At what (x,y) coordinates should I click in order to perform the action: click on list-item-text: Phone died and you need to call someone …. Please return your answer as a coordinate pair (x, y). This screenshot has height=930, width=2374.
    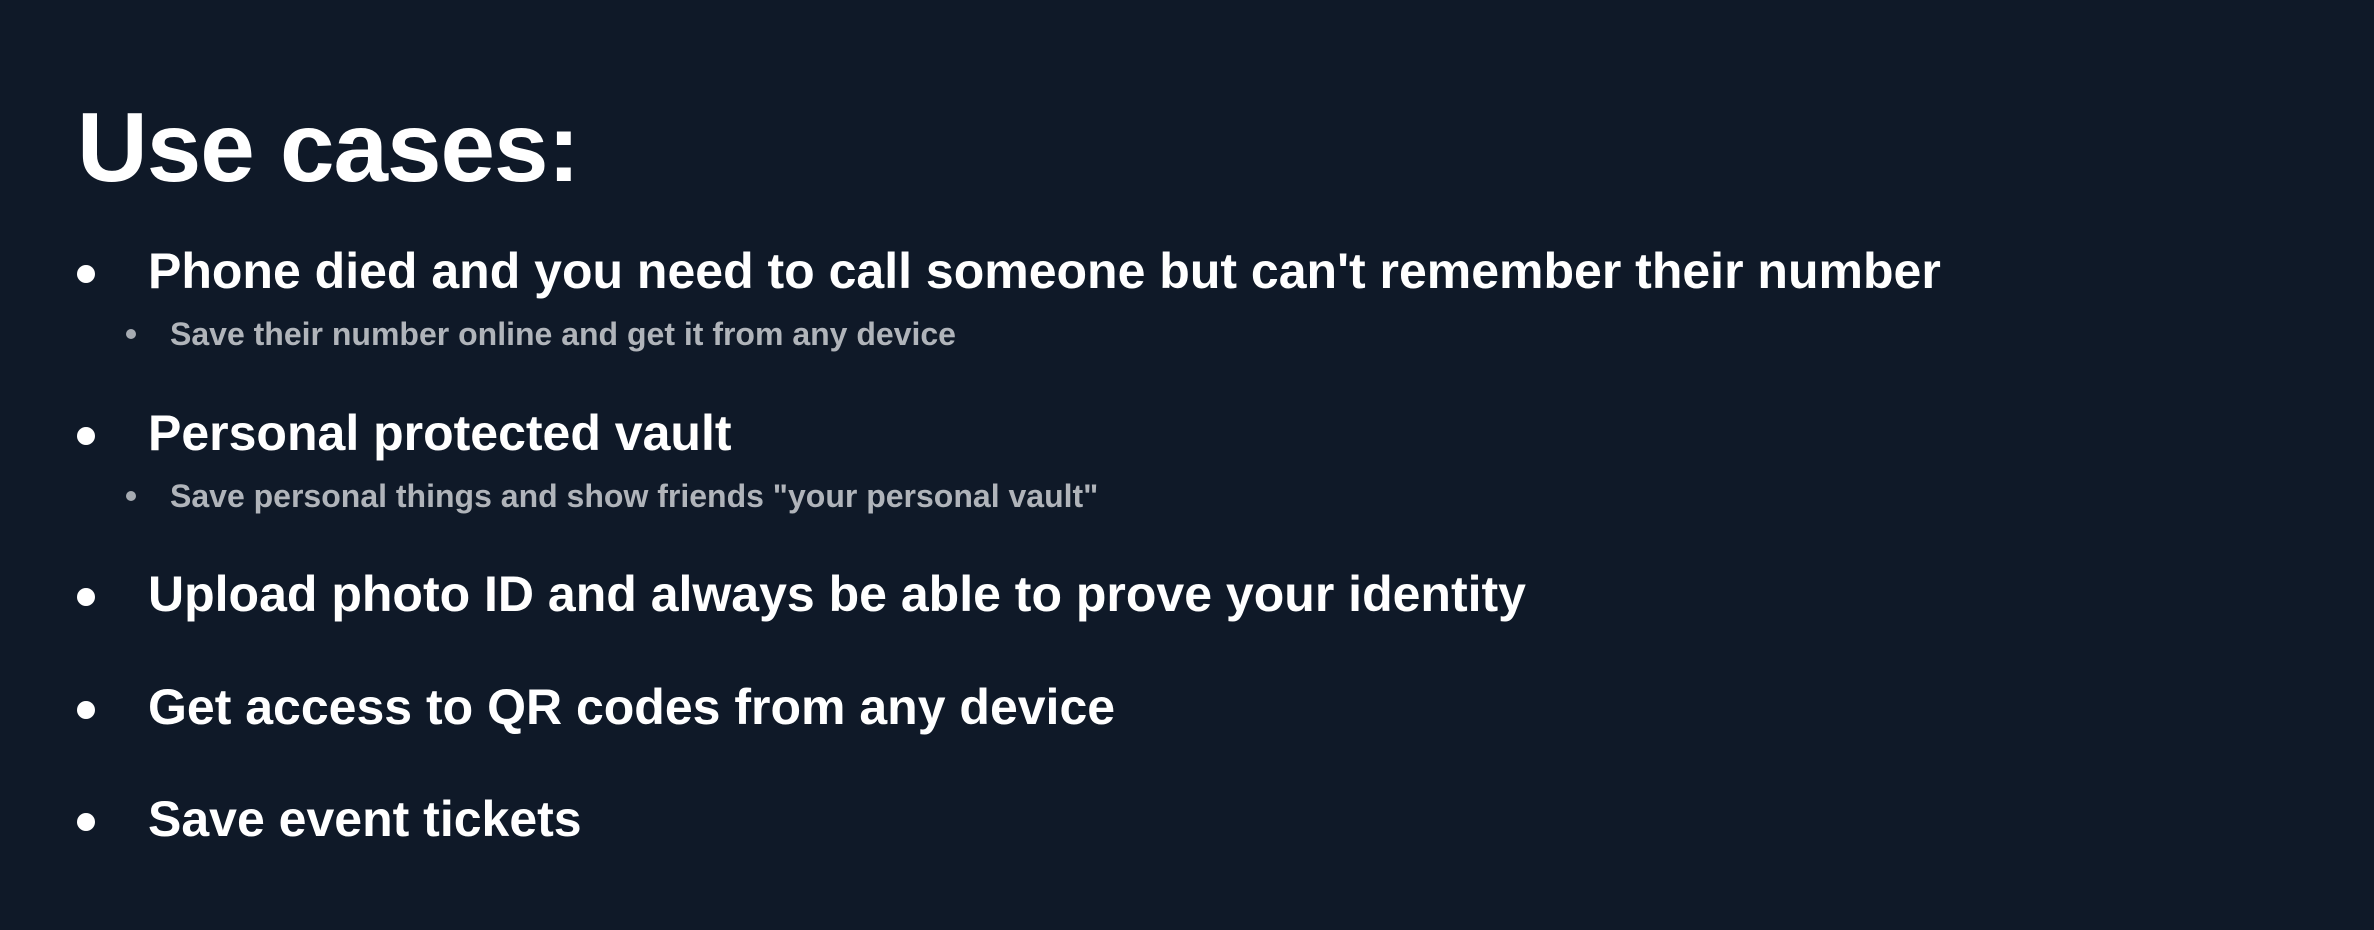
    Looking at the image, I should click on (1044, 271).